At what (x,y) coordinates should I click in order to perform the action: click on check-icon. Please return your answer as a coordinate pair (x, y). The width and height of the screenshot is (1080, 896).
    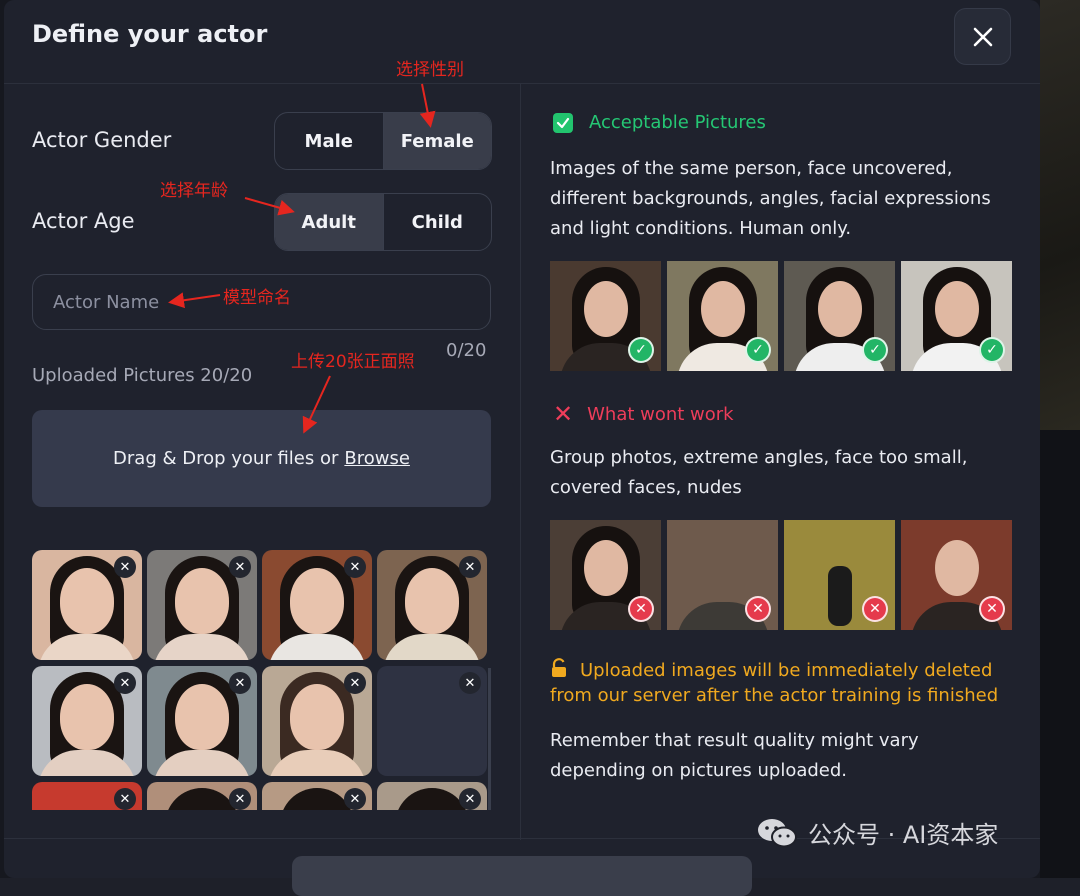
    Looking at the image, I should click on (563, 122).